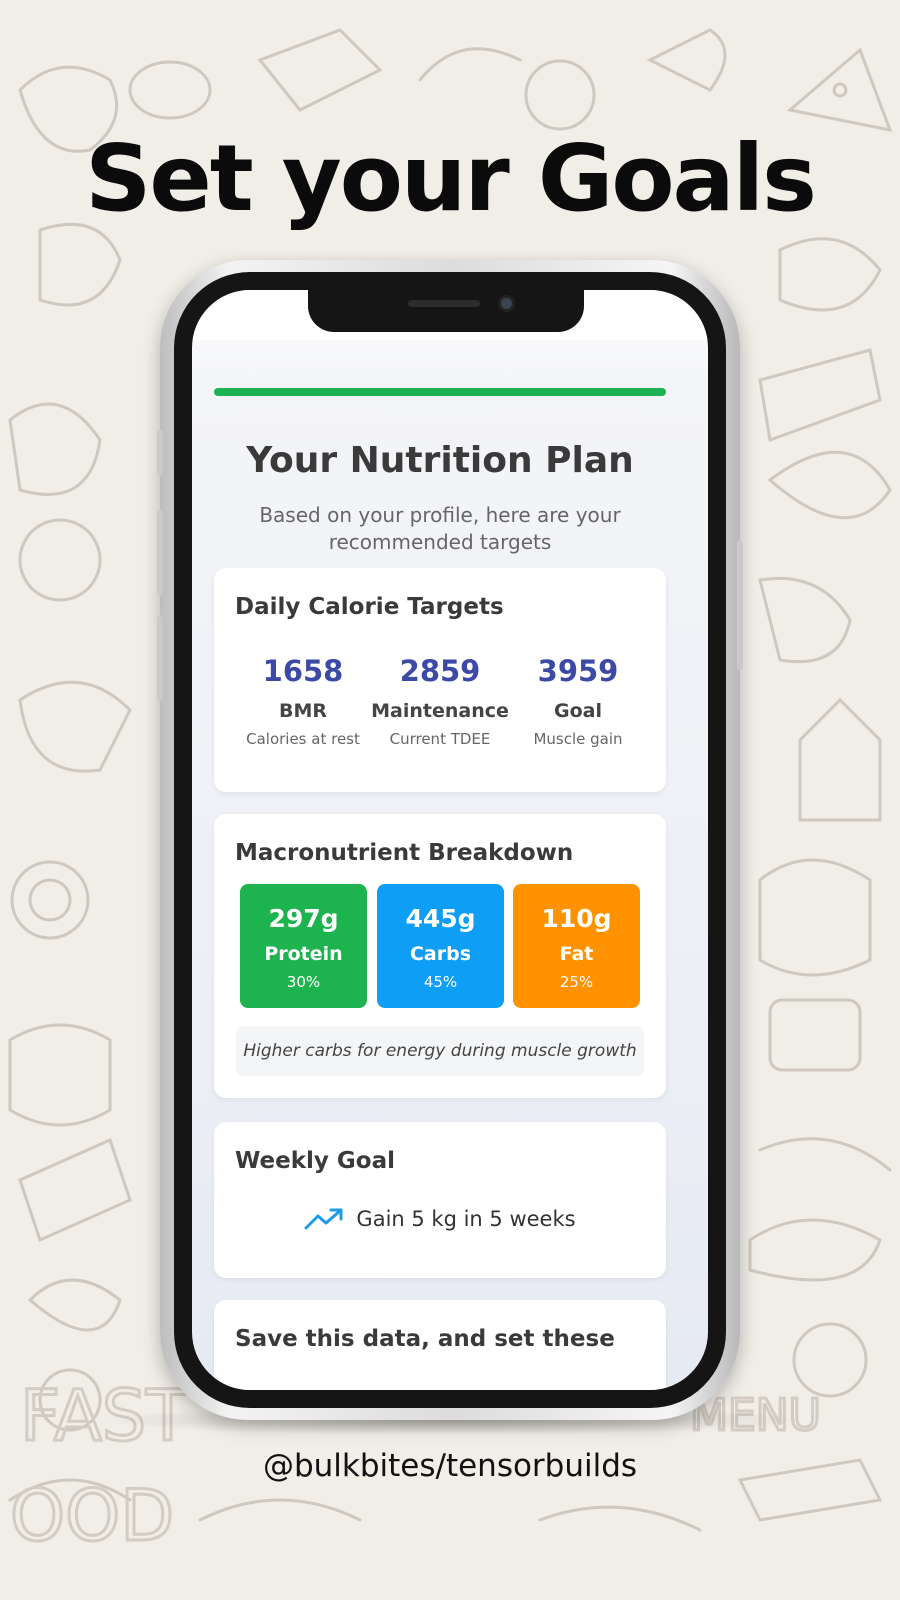  Describe the element at coordinates (440, 918) in the screenshot. I see `macro-grams: 445g` at that location.